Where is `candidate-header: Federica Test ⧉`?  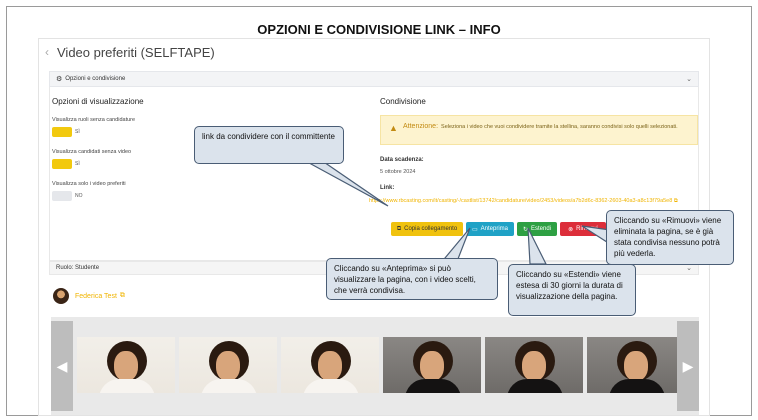 candidate-header: Federica Test ⧉ is located at coordinates (89, 296).